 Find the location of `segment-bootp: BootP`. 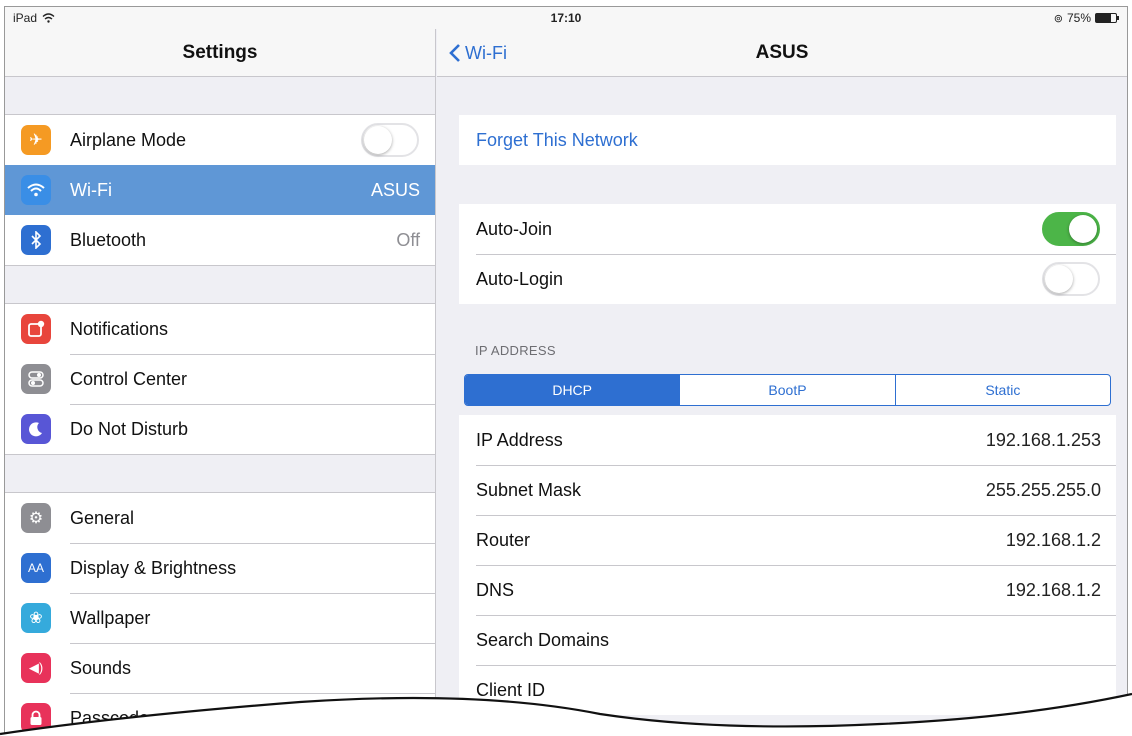

segment-bootp: BootP is located at coordinates (786, 390).